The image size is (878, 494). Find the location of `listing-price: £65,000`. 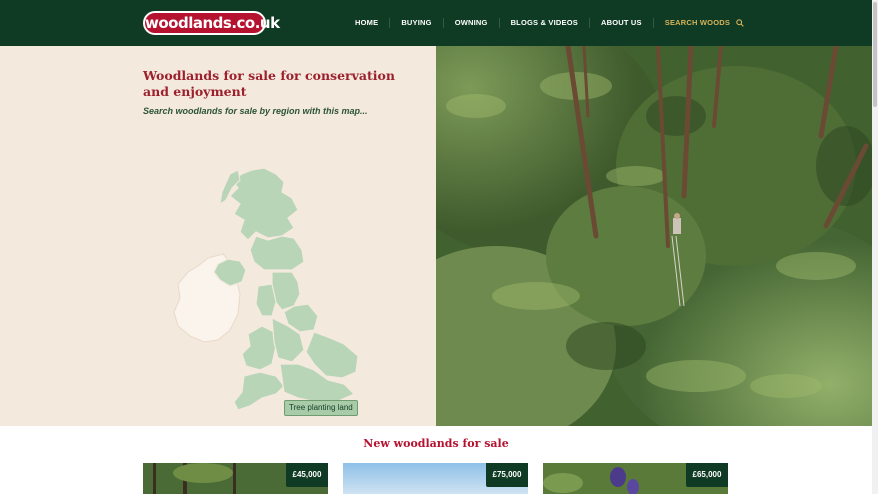

listing-price: £65,000 is located at coordinates (707, 475).